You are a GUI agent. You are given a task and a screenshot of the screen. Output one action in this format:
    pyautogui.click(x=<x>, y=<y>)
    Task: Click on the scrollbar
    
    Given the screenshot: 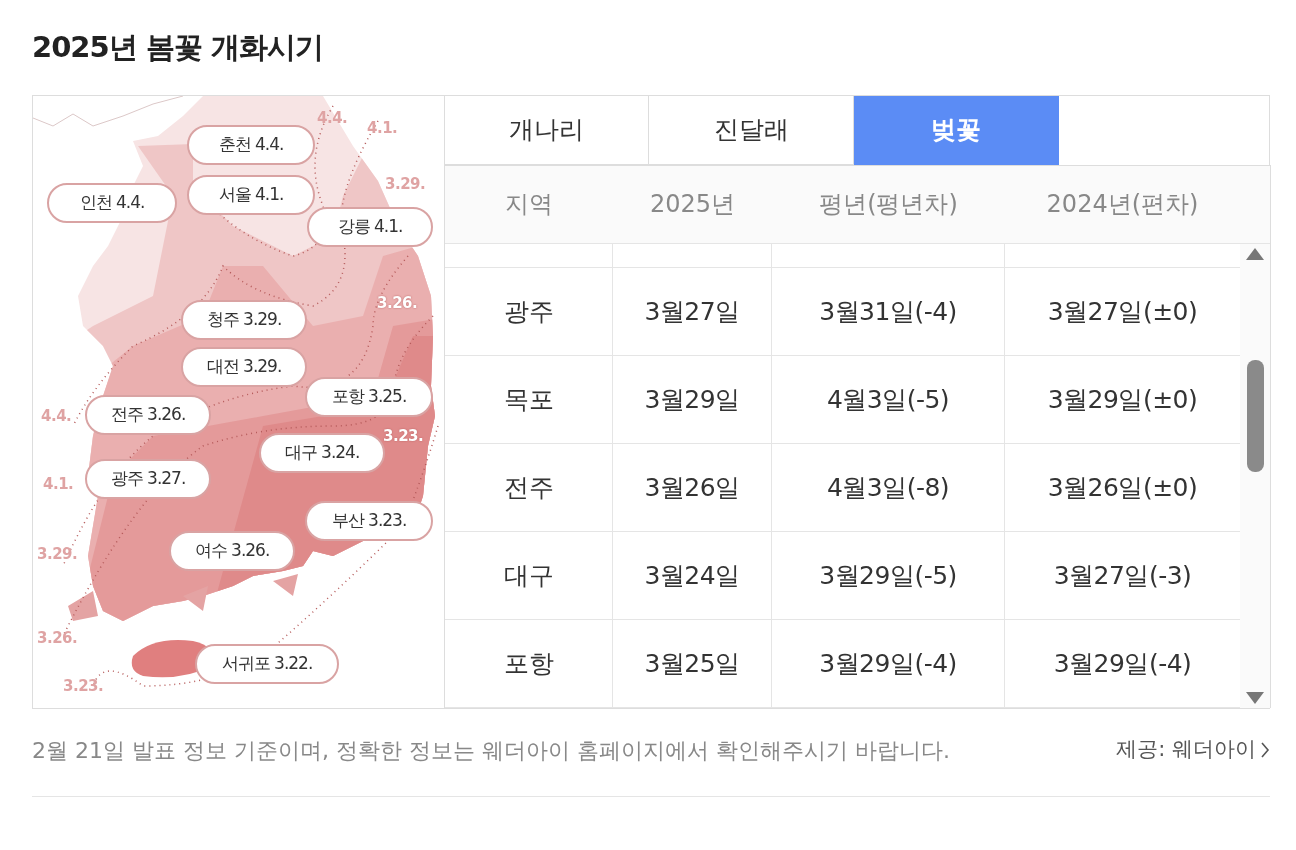 What is the action you would take?
    pyautogui.click(x=1255, y=475)
    